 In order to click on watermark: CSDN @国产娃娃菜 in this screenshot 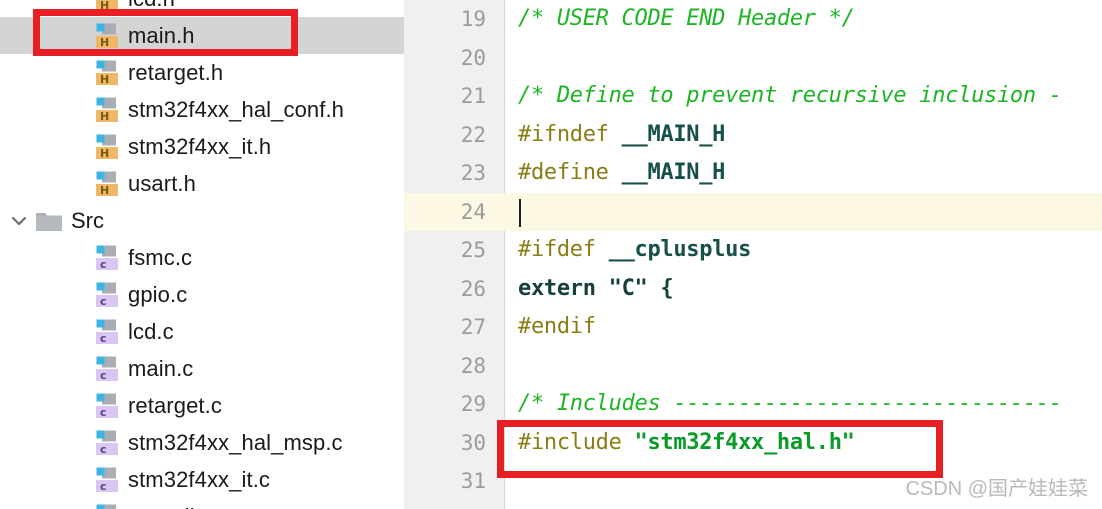, I will do `click(996, 489)`.